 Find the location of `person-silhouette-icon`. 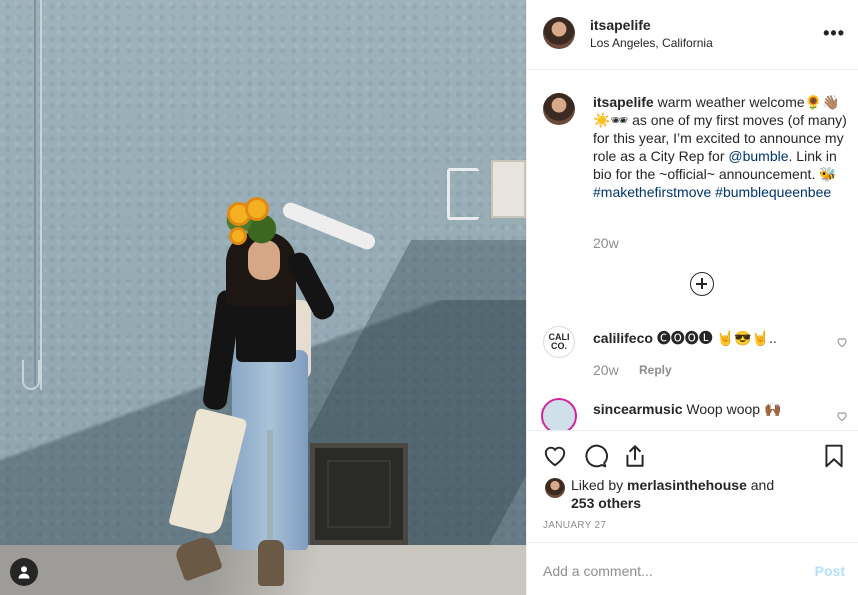

person-silhouette-icon is located at coordinates (24, 572).